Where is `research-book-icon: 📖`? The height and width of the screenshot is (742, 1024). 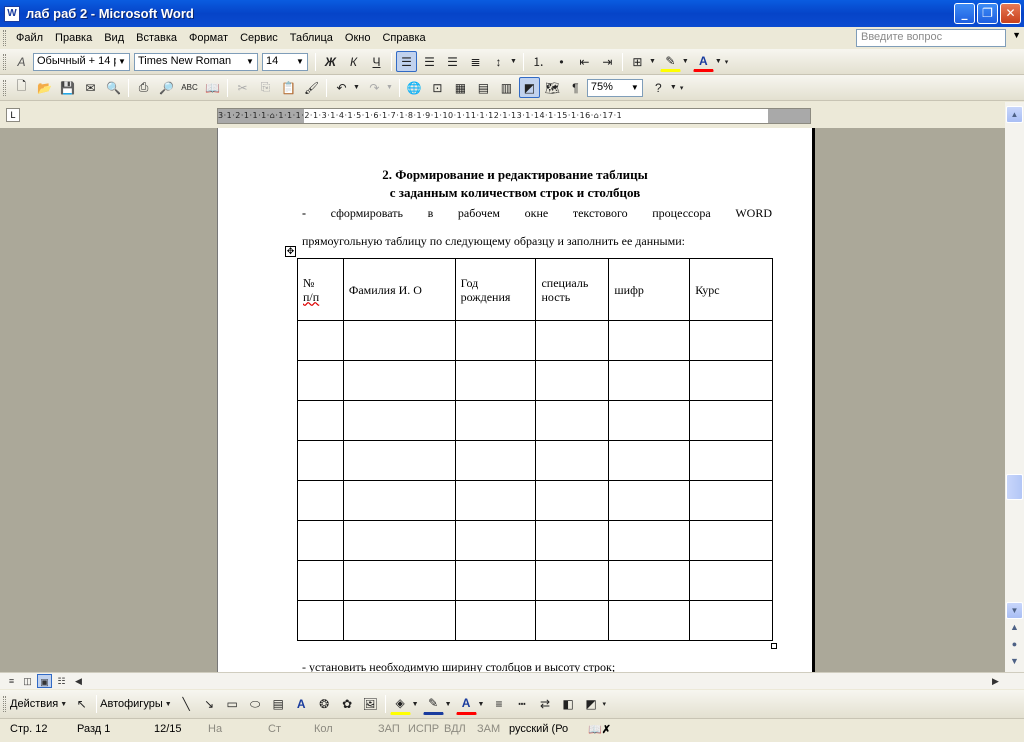 research-book-icon: 📖 is located at coordinates (212, 87).